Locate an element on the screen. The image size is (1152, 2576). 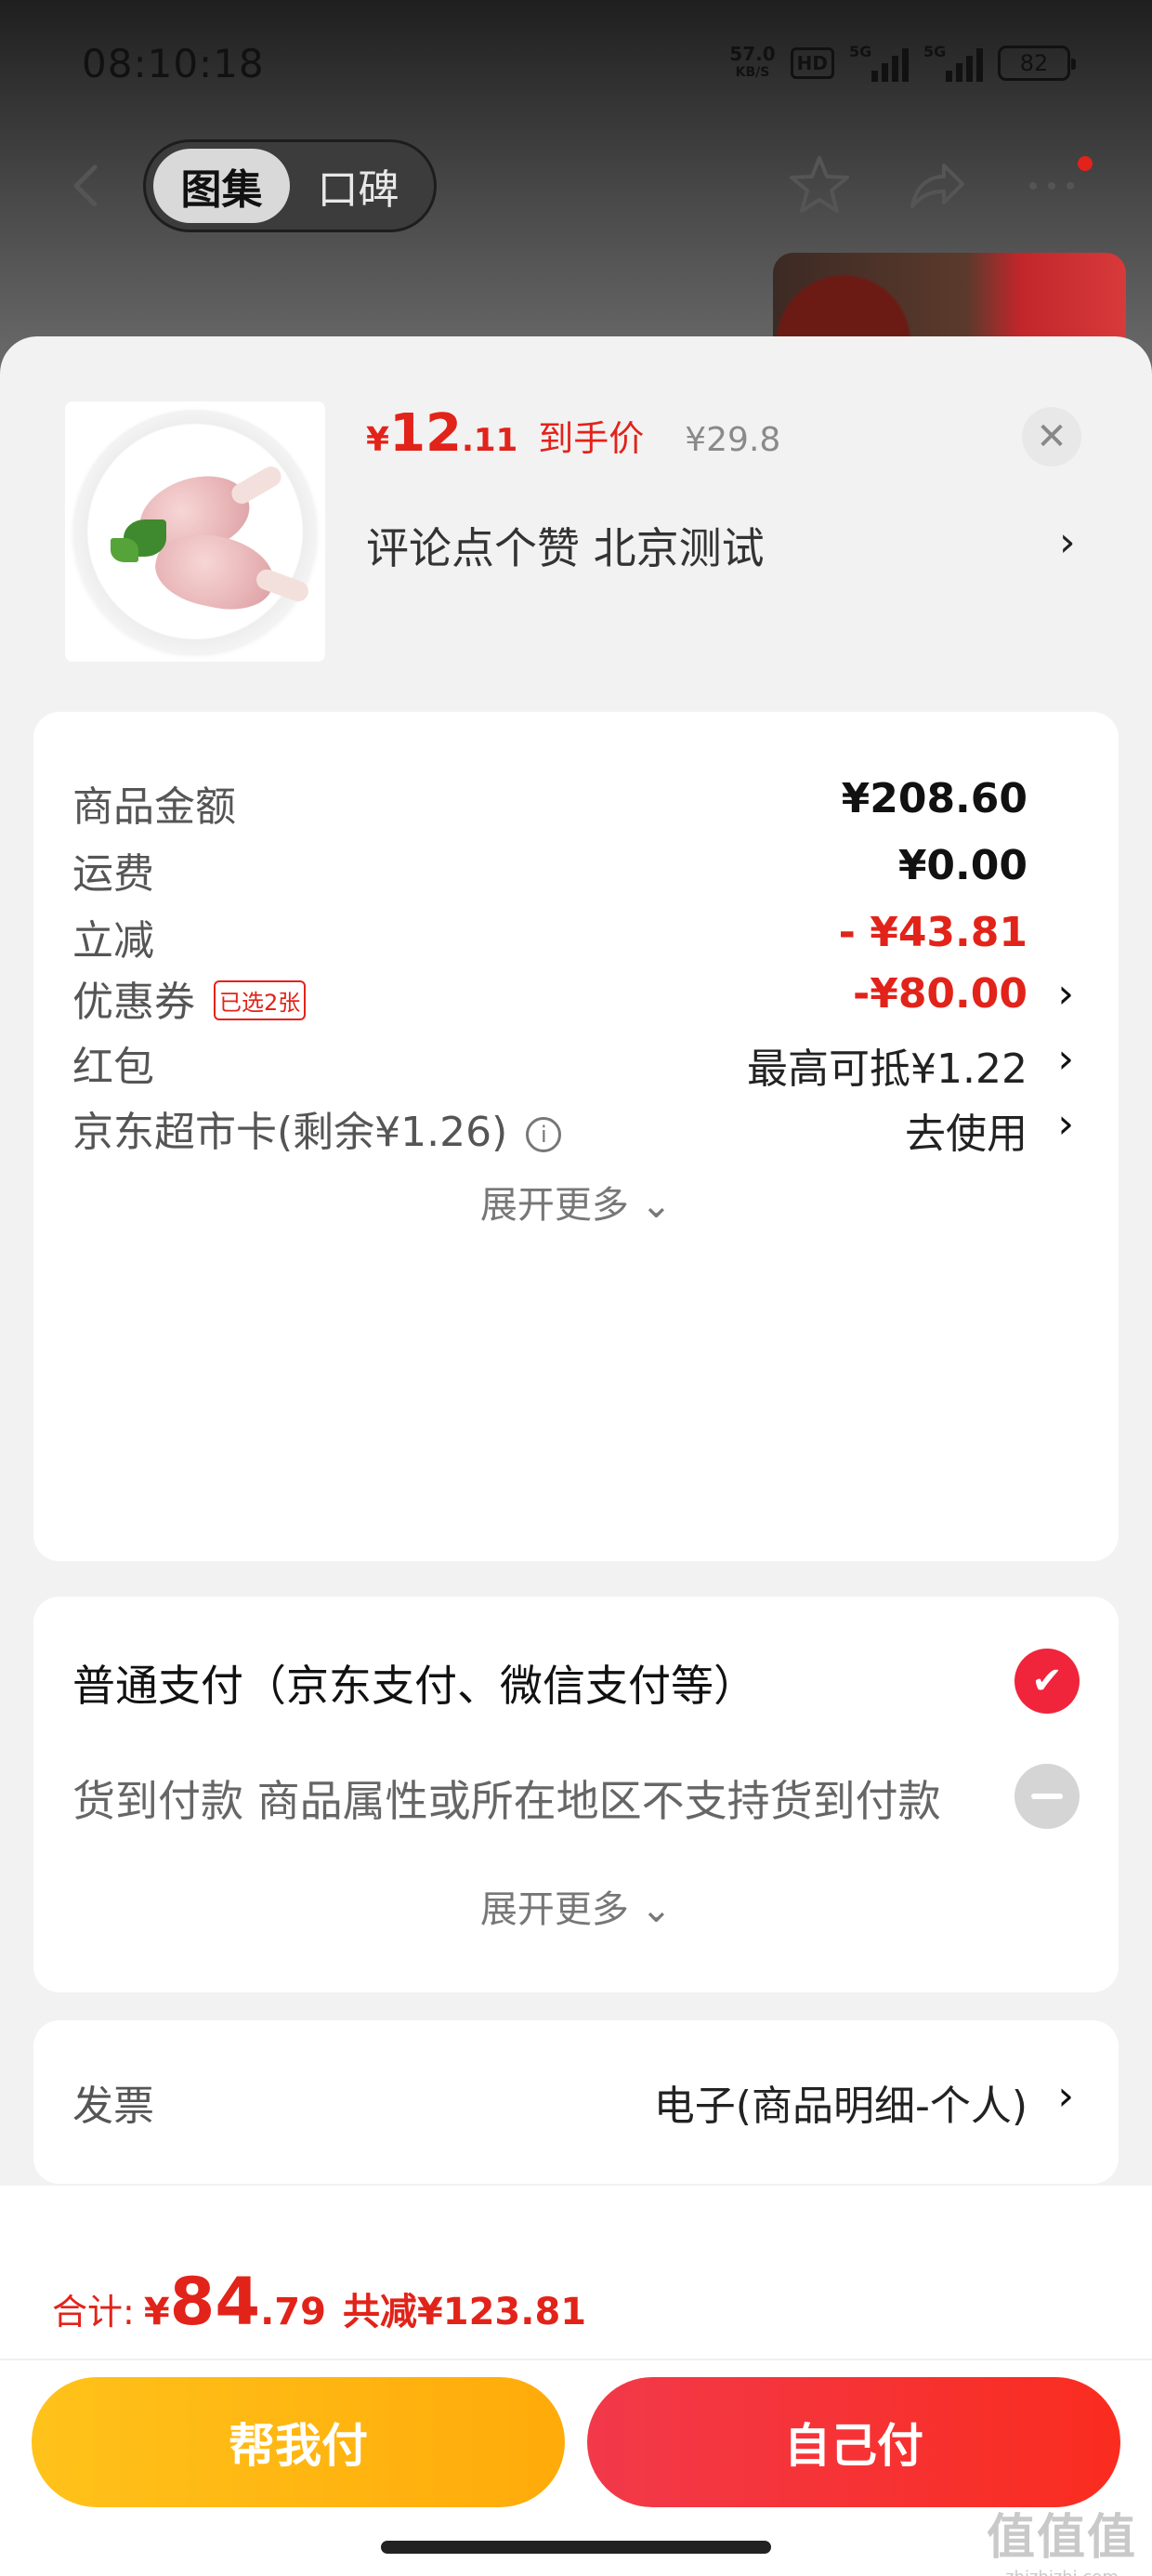
network-speed-unit: KB/S is located at coordinates (752, 72).